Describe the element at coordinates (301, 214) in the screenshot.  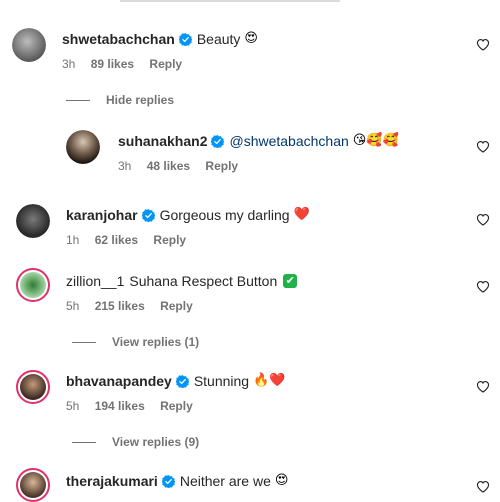
I see `emoji: ❤️` at that location.